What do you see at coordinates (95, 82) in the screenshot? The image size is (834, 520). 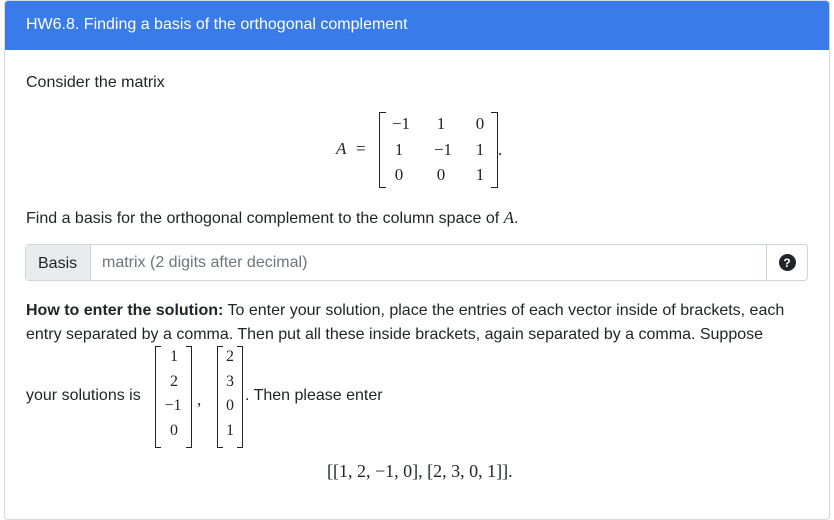 I see `intro-text: Consider the matrix` at bounding box center [95, 82].